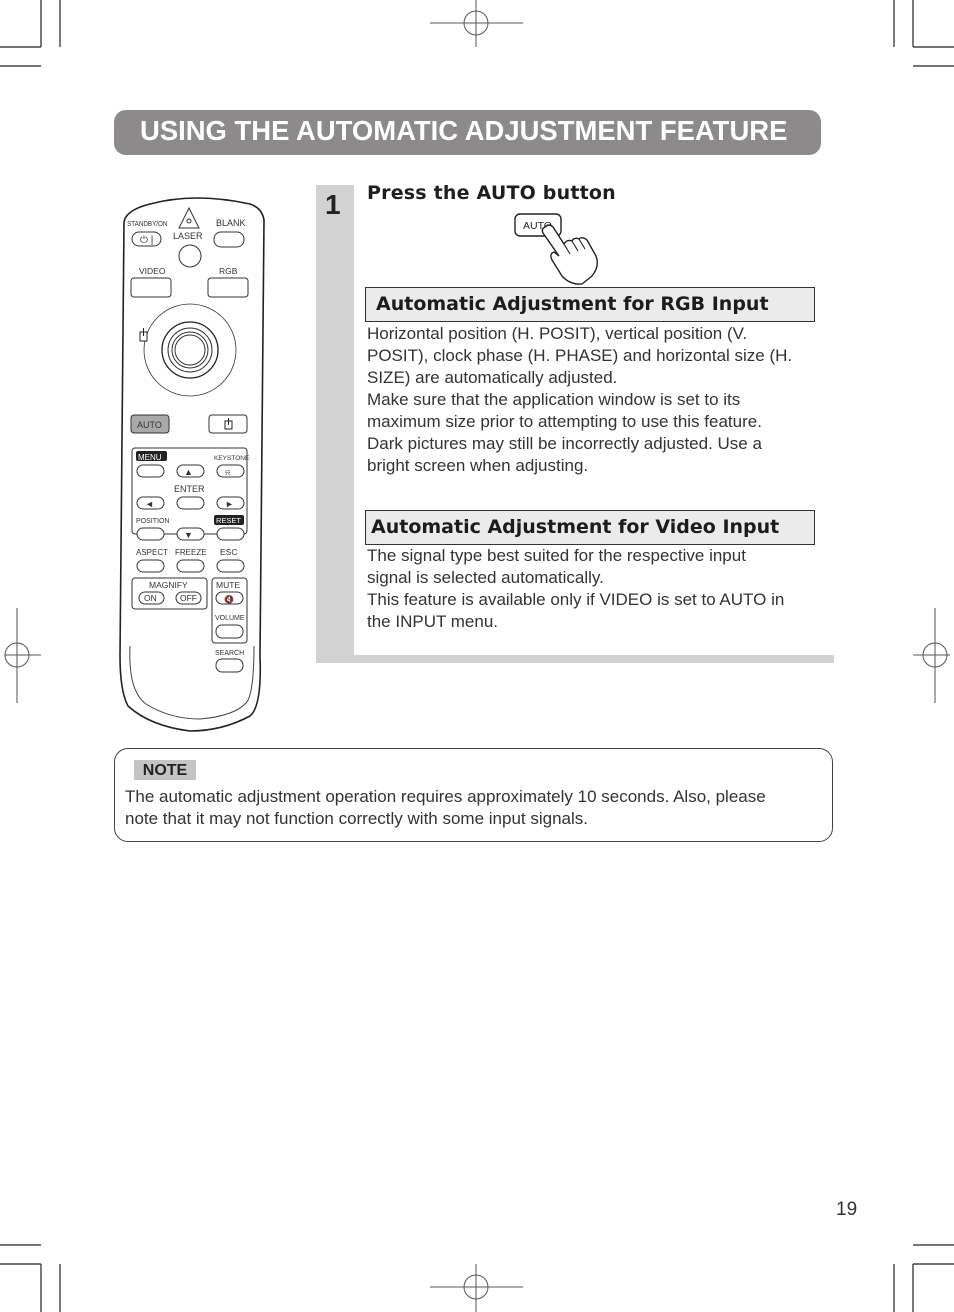  What do you see at coordinates (151, 287) in the screenshot?
I see `video-button` at bounding box center [151, 287].